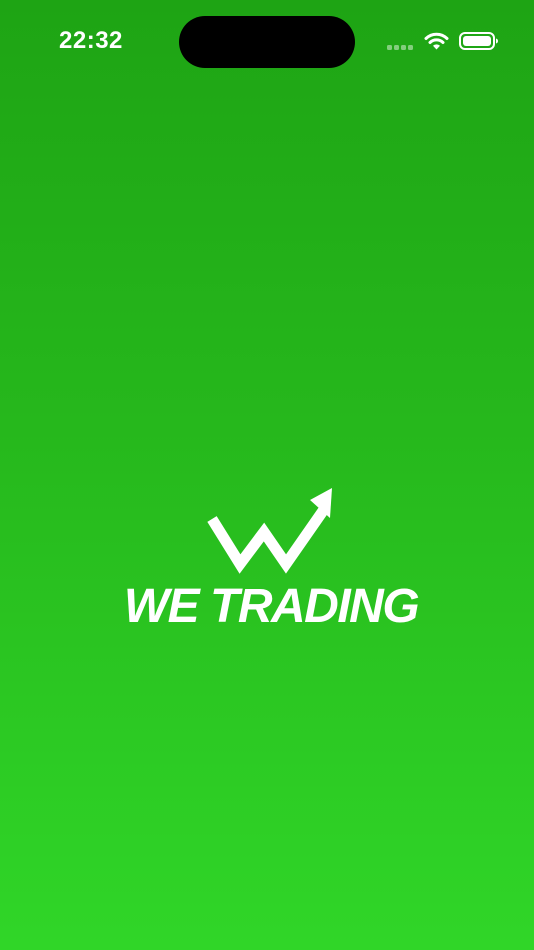 The image size is (534, 950). I want to click on wifi-icon, so click(436, 41).